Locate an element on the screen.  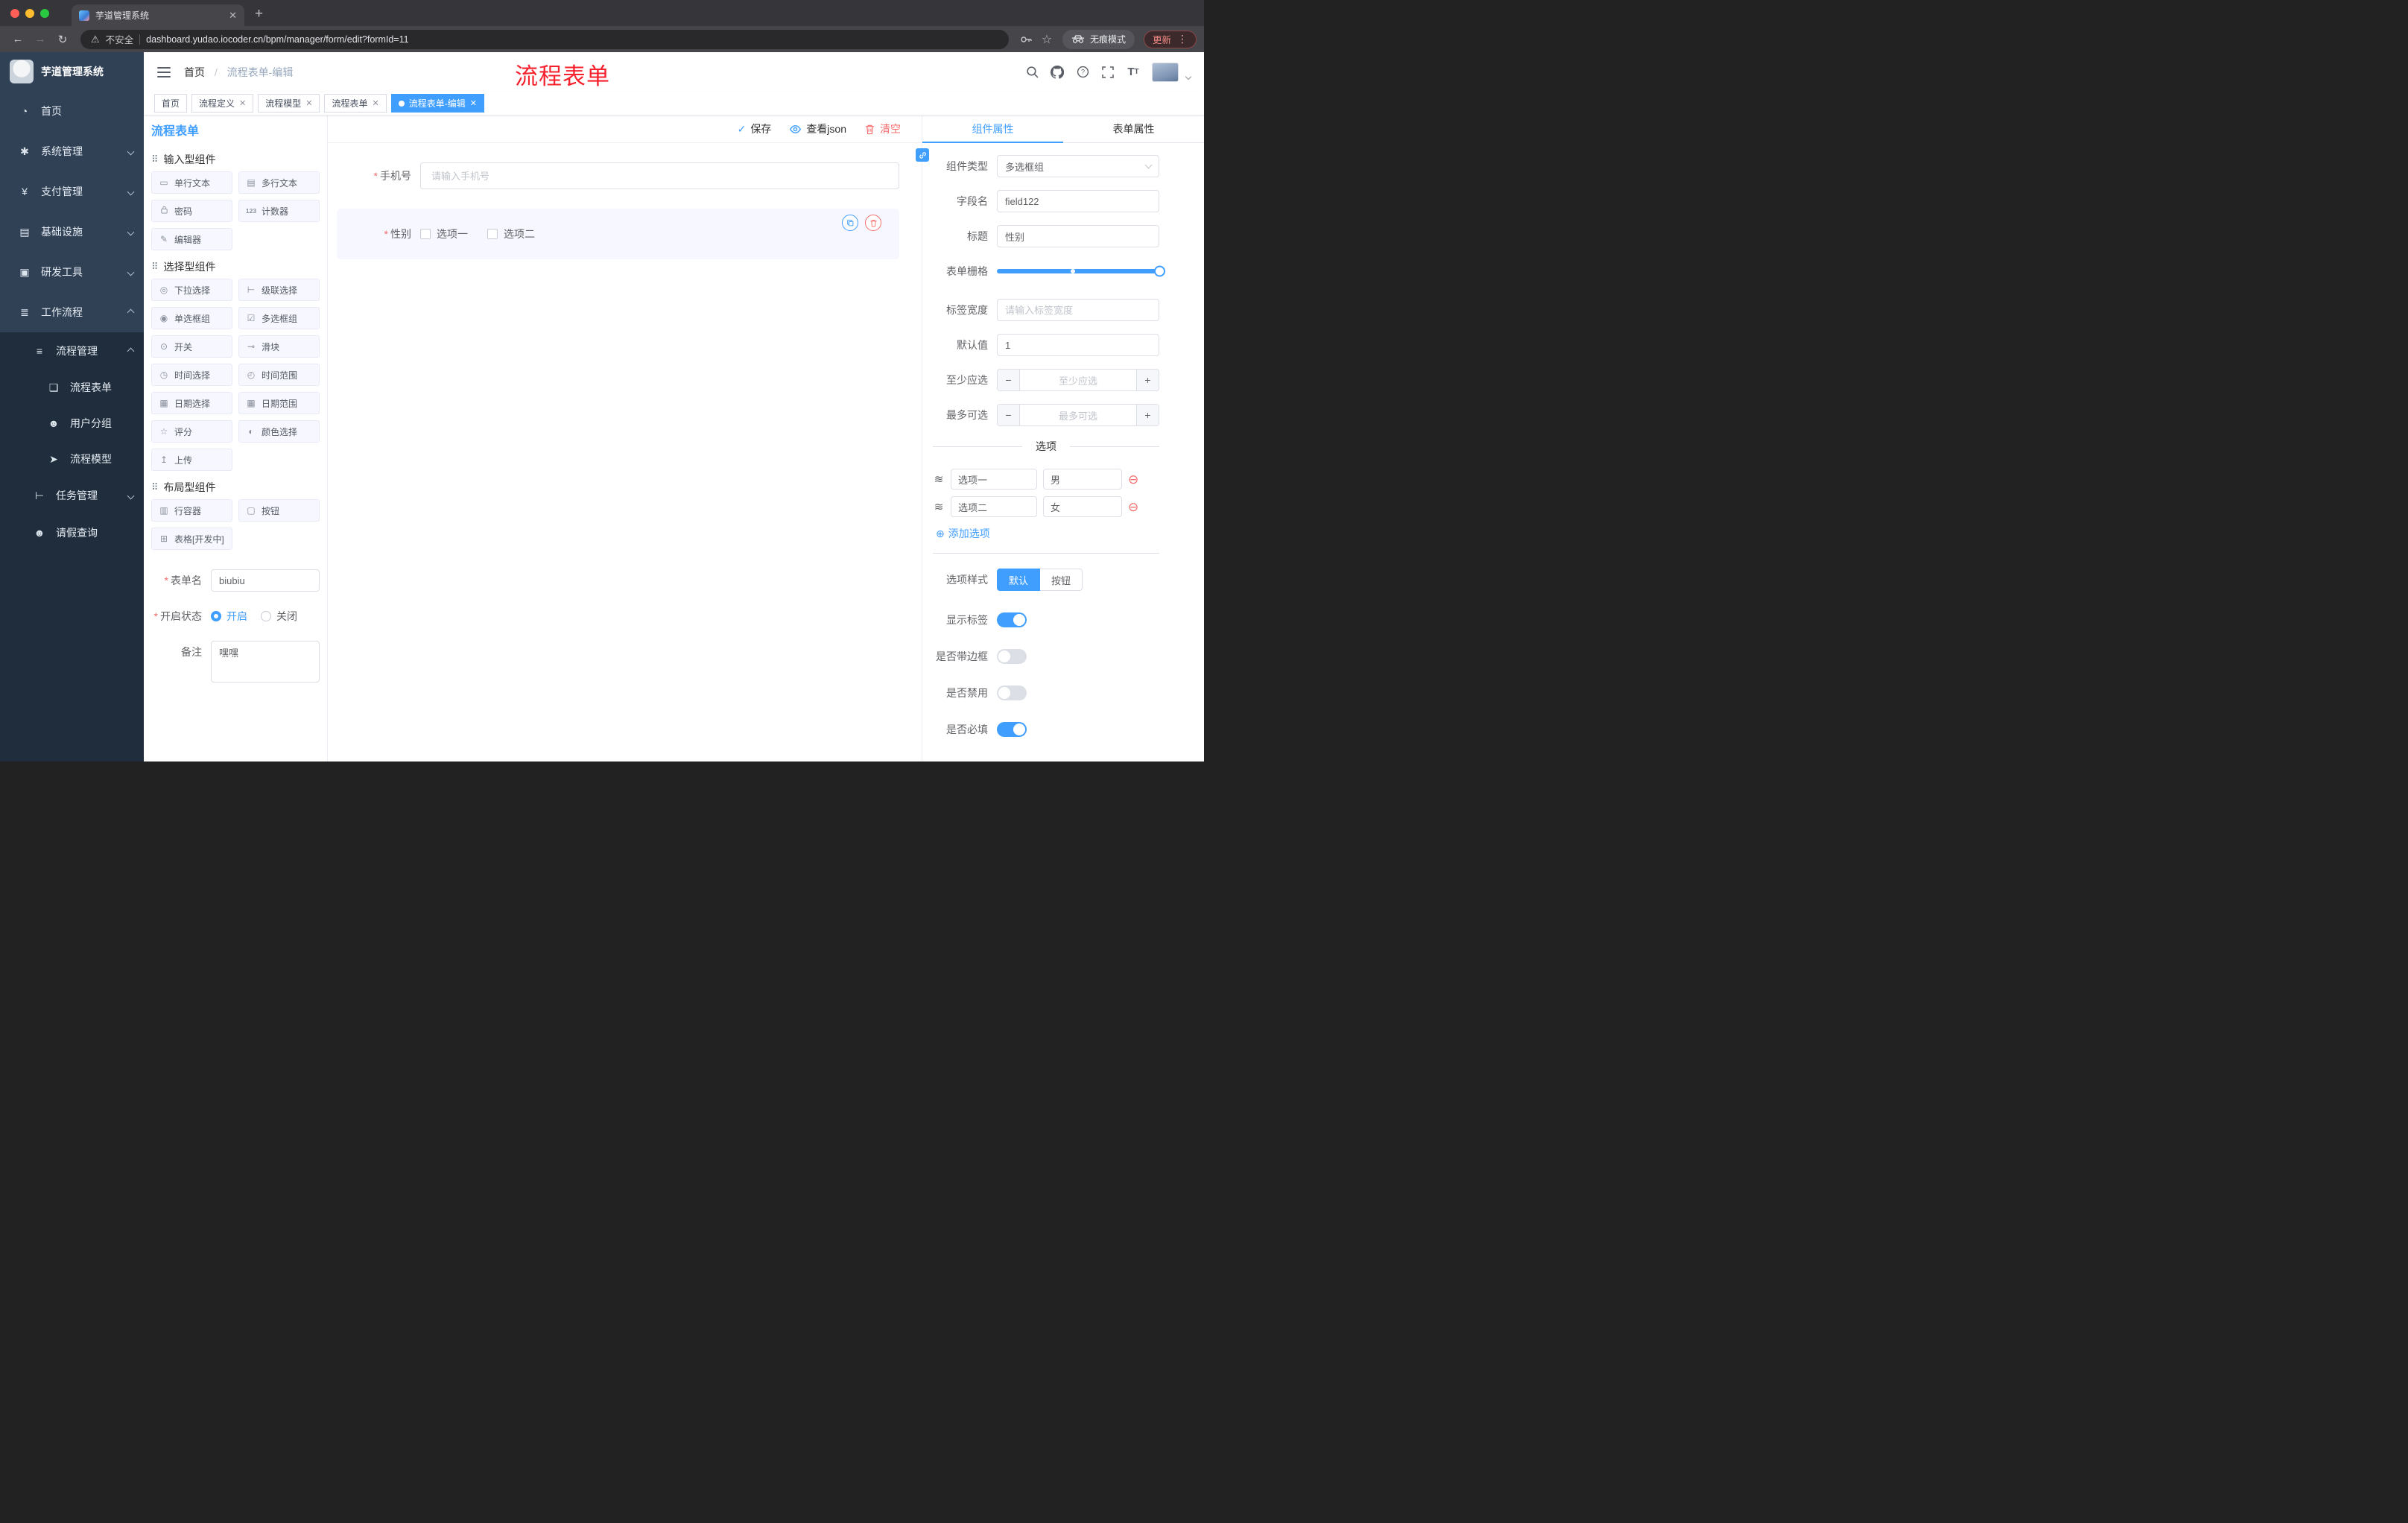
palette-item-slider: ⊸ 滑块 is located at coordinates (279, 347).